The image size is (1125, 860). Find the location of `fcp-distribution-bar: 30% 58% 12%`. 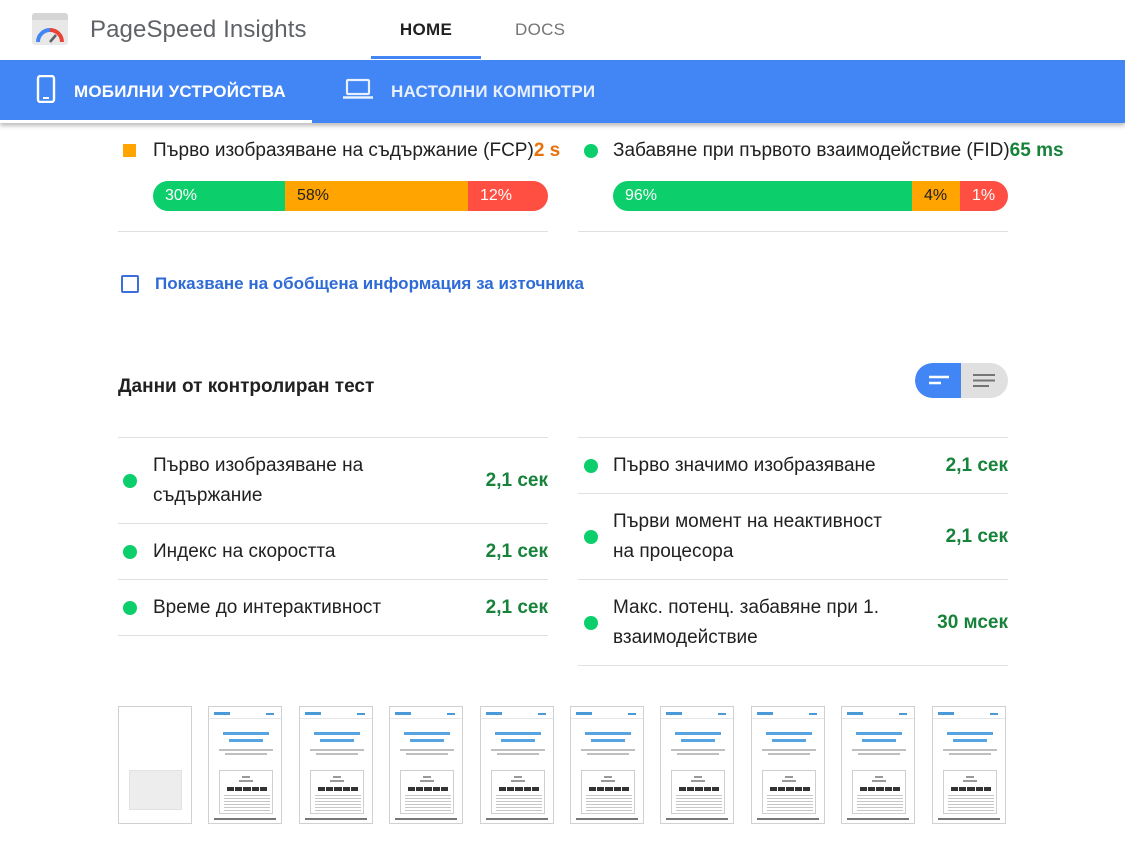

fcp-distribution-bar: 30% 58% 12% is located at coordinates (350, 196).